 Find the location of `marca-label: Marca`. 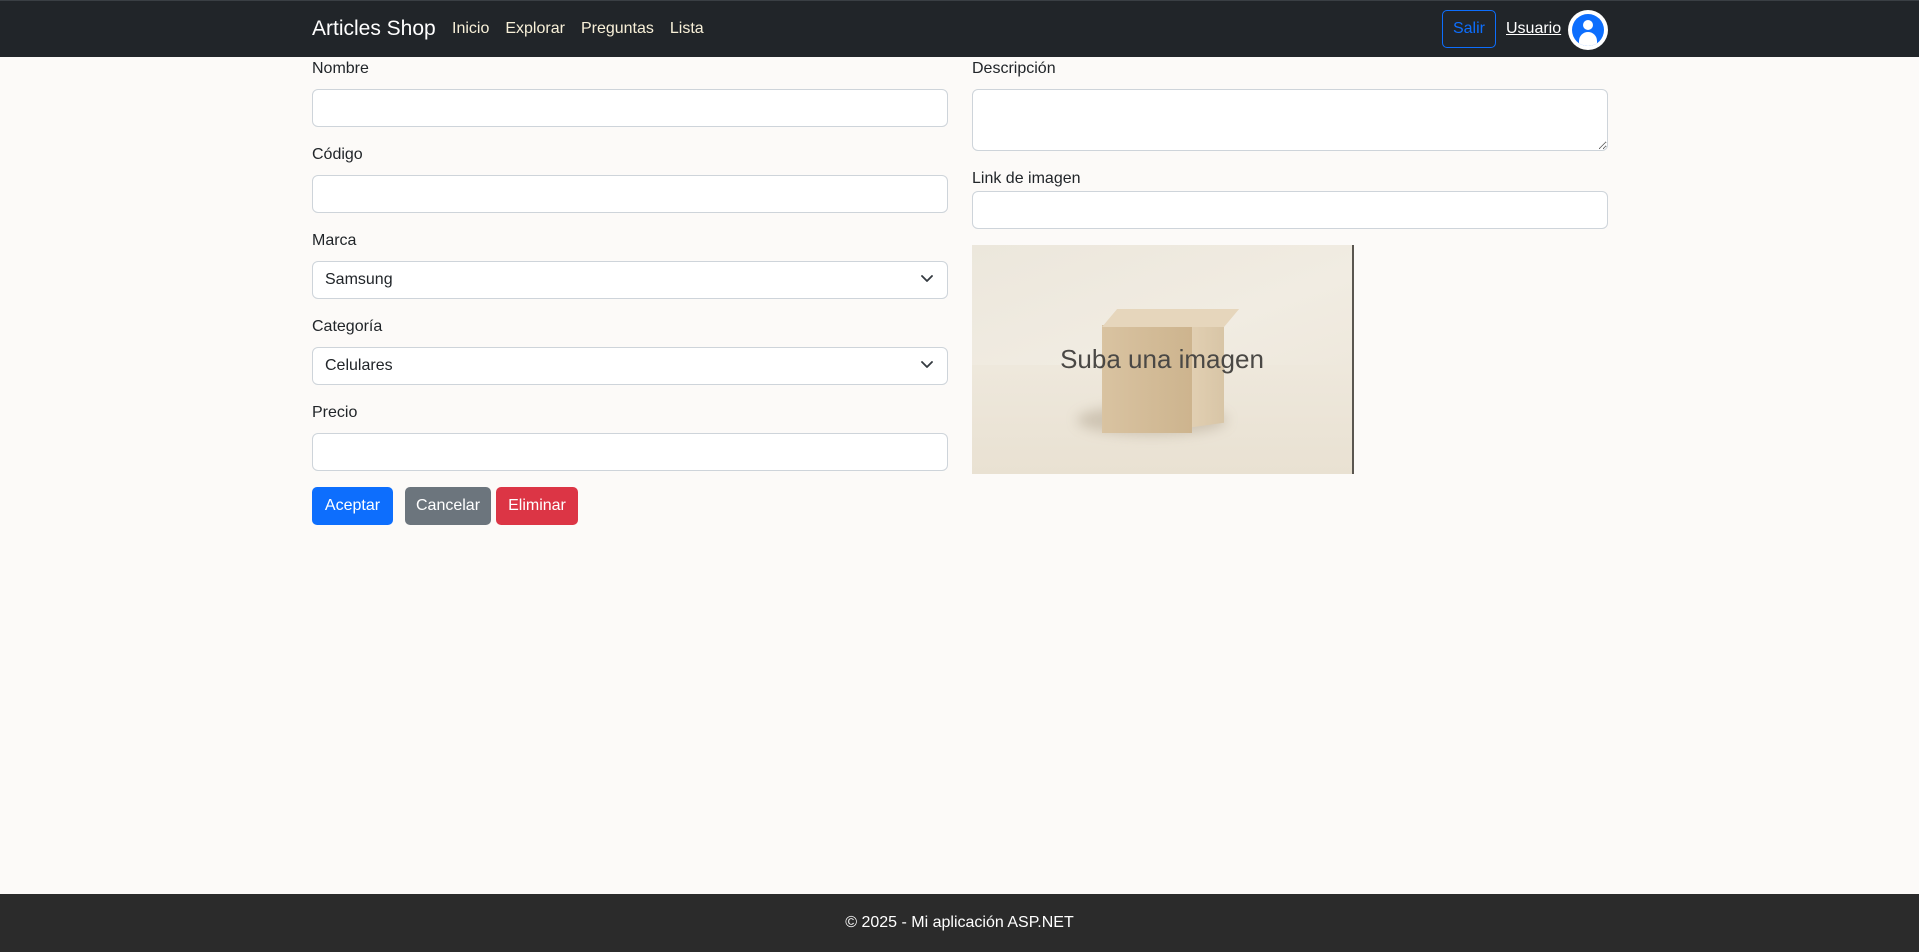

marca-label: Marca is located at coordinates (334, 240).